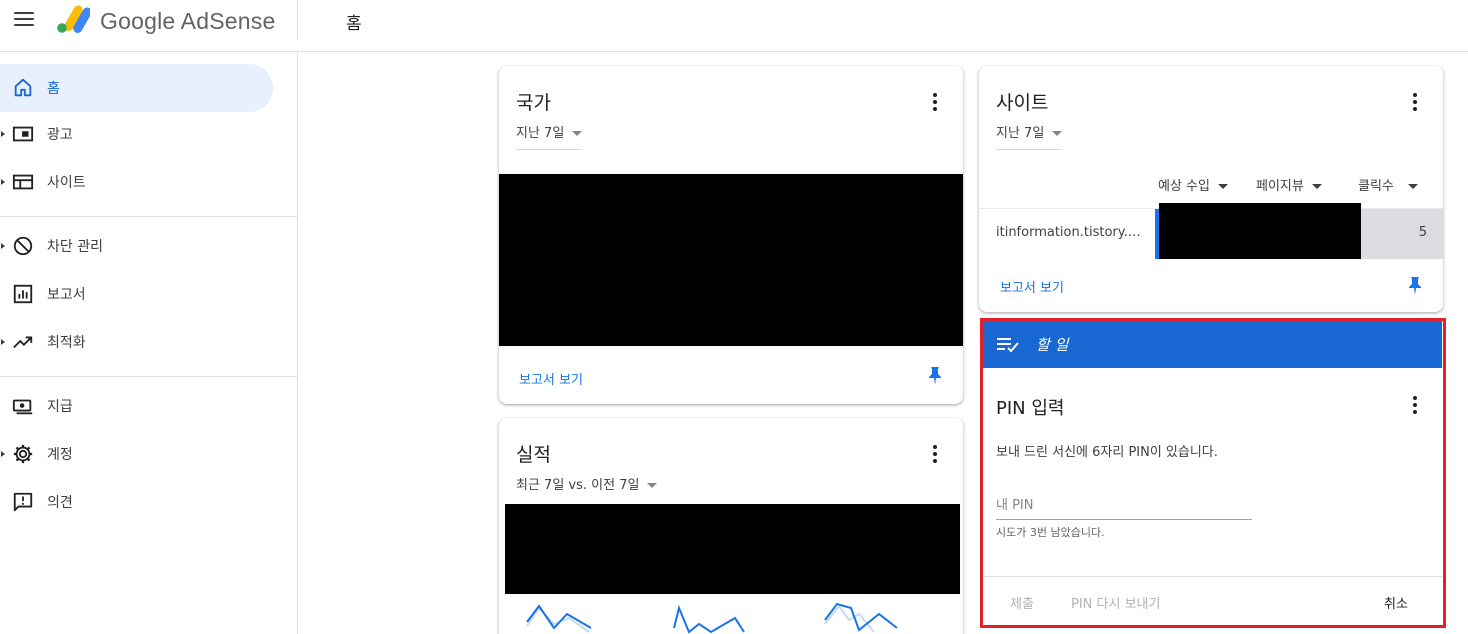  Describe the element at coordinates (297, 20) in the screenshot. I see `top-divider` at that location.